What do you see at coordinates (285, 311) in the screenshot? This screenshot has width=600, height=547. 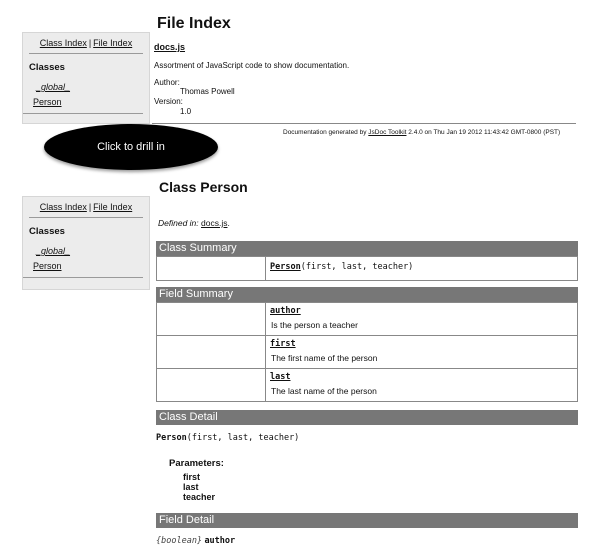 I see `field-link-author: author` at bounding box center [285, 311].